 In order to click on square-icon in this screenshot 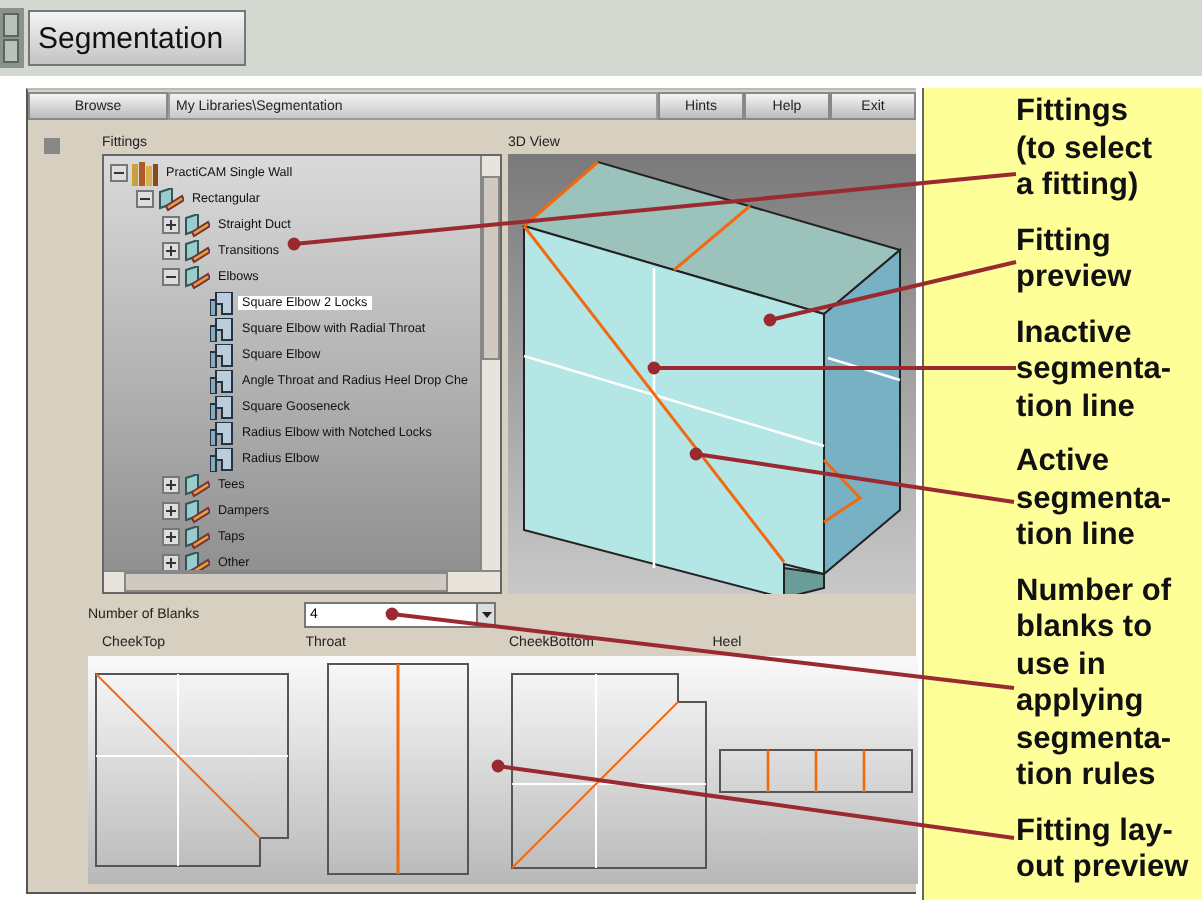, I will do `click(52, 146)`.